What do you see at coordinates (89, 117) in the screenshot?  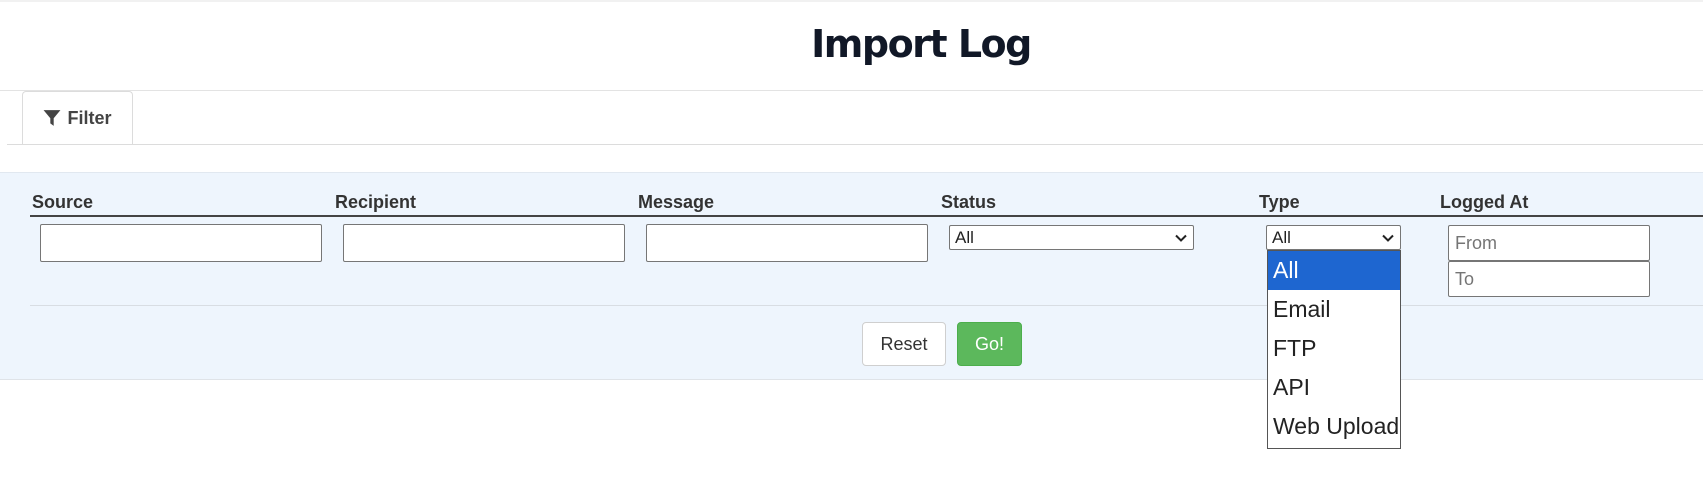 I see `tab-filter-label: Filter` at bounding box center [89, 117].